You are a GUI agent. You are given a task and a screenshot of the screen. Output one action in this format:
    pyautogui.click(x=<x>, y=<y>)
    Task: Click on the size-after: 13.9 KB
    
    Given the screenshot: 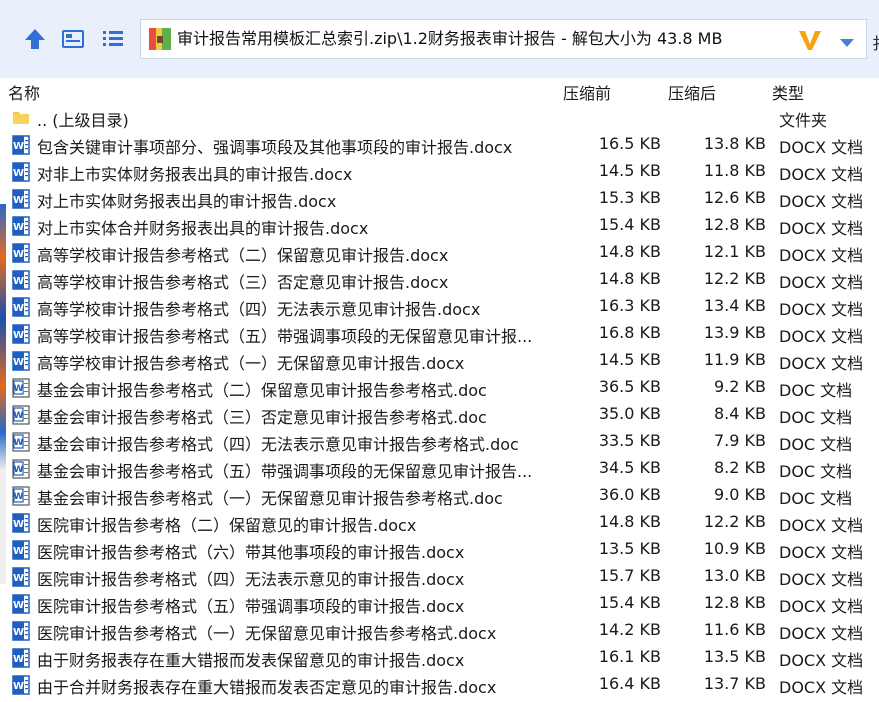 What is the action you would take?
    pyautogui.click(x=734, y=332)
    